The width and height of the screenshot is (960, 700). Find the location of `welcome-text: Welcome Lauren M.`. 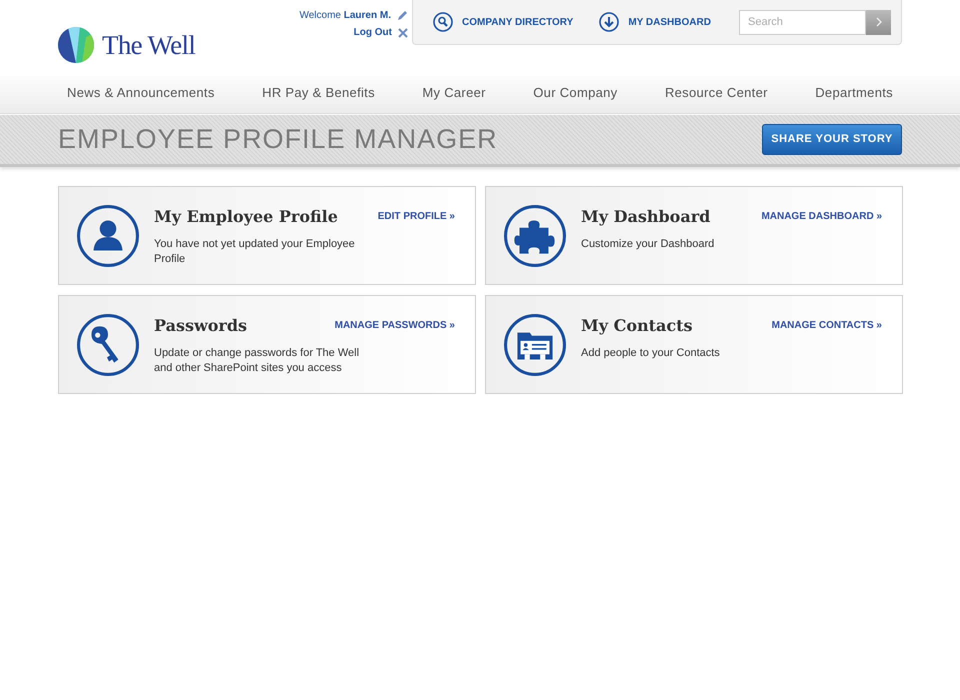

welcome-text: Welcome Lauren M. is located at coordinates (345, 16).